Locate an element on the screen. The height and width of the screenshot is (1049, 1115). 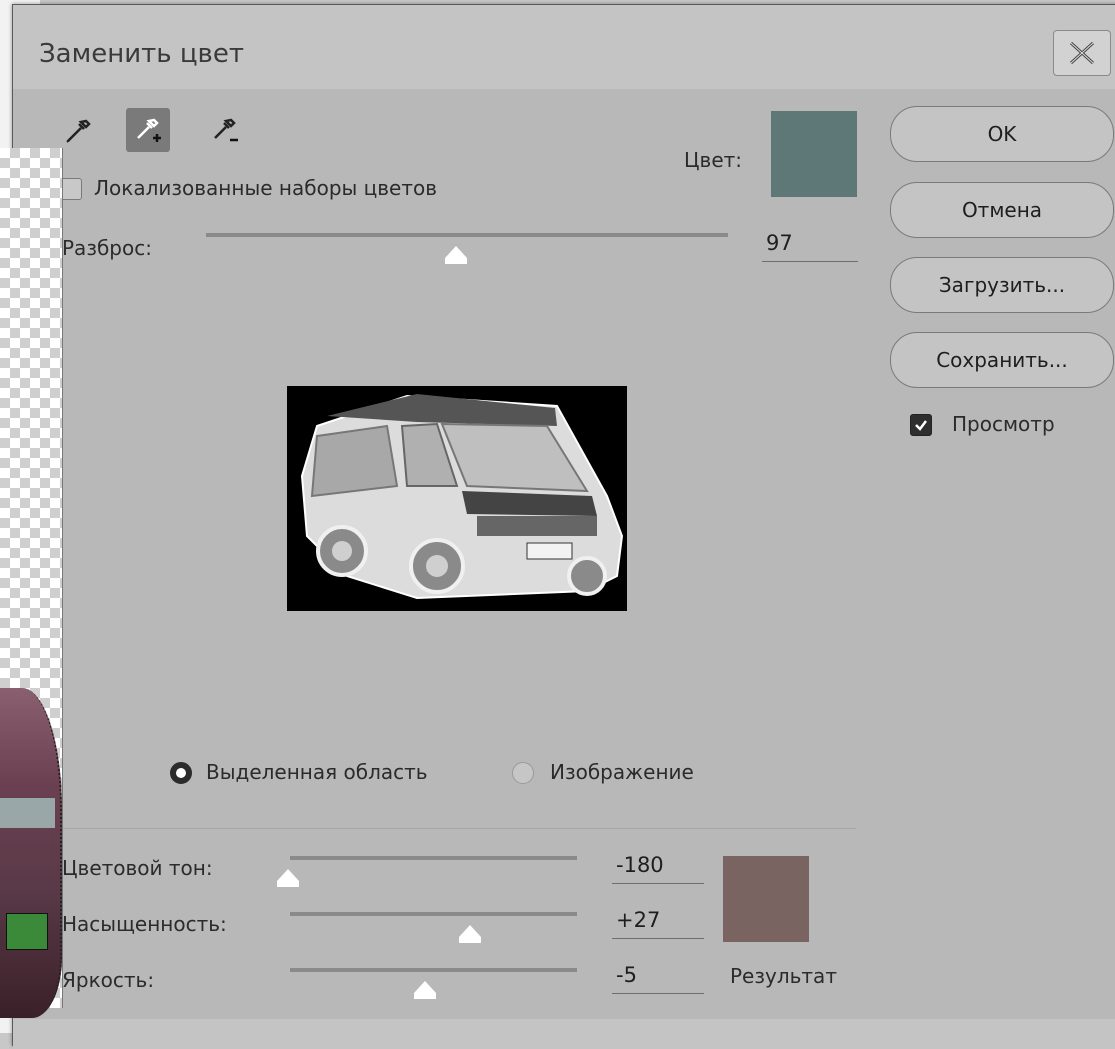
color-swatch is located at coordinates (814, 154).